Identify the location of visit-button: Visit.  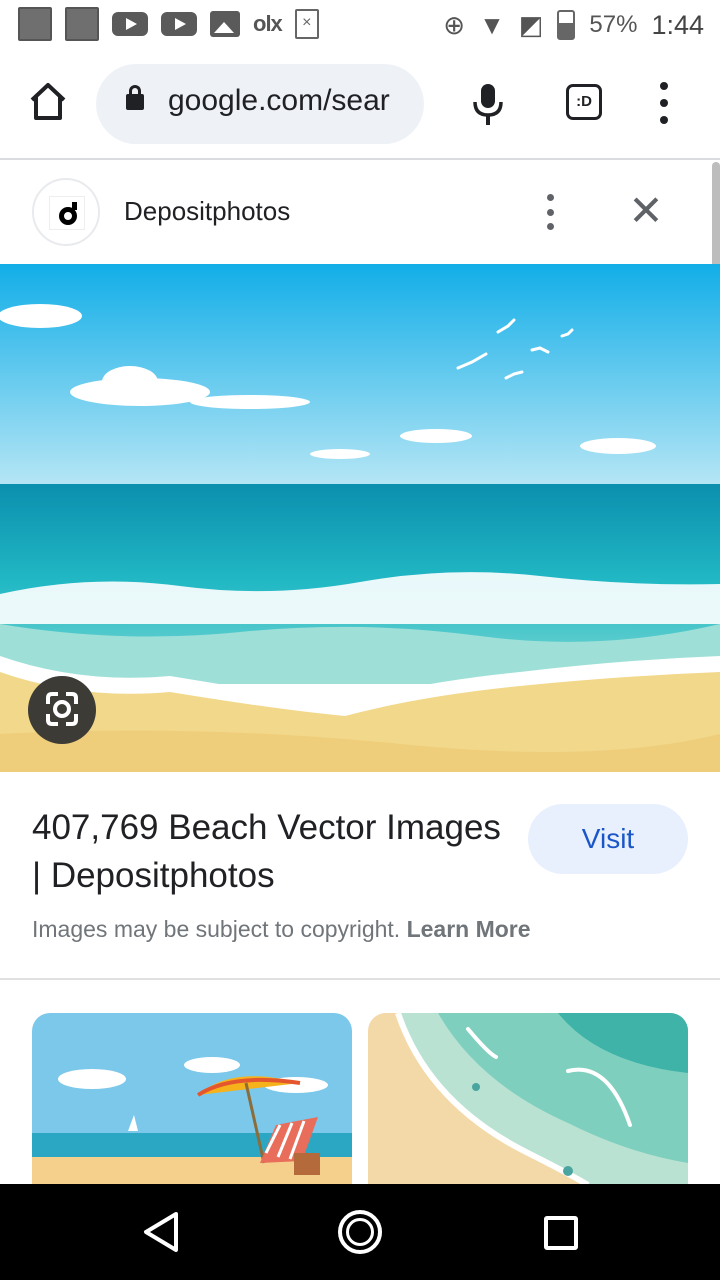
(608, 839).